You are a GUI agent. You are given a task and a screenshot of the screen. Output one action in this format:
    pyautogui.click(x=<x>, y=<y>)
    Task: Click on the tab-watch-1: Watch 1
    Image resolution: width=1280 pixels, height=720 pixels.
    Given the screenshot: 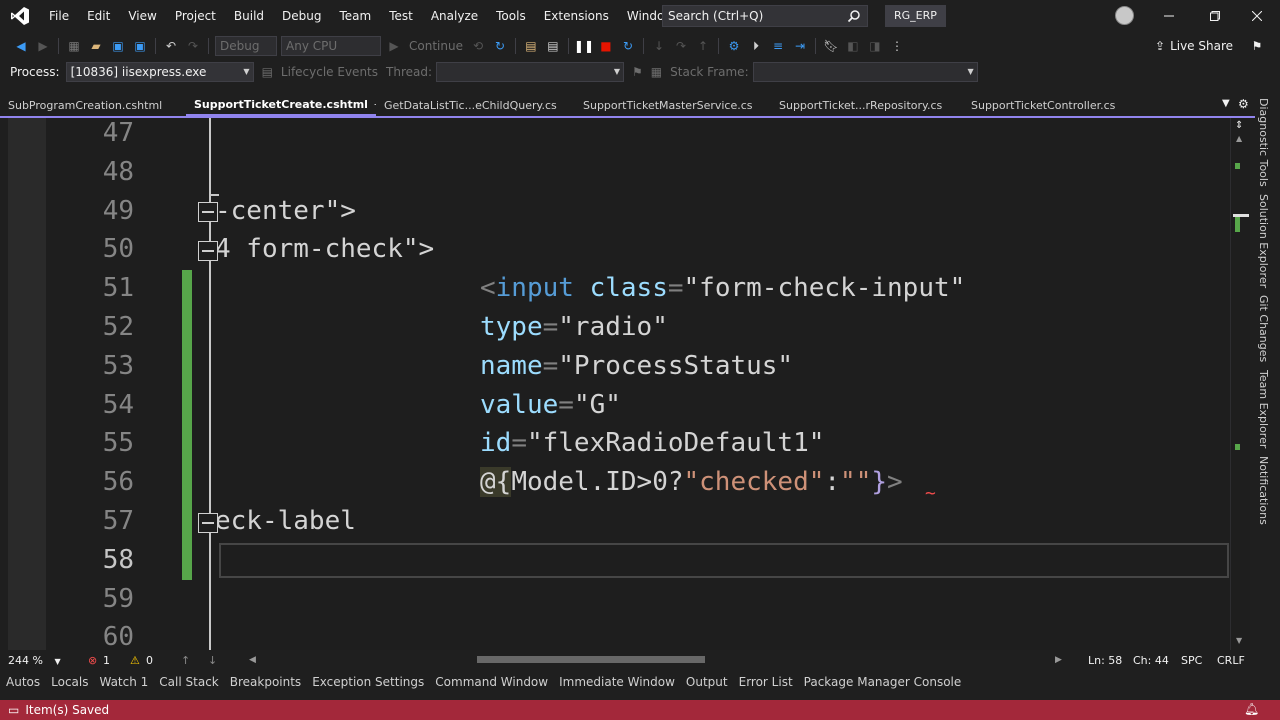 What is the action you would take?
    pyautogui.click(x=123, y=682)
    